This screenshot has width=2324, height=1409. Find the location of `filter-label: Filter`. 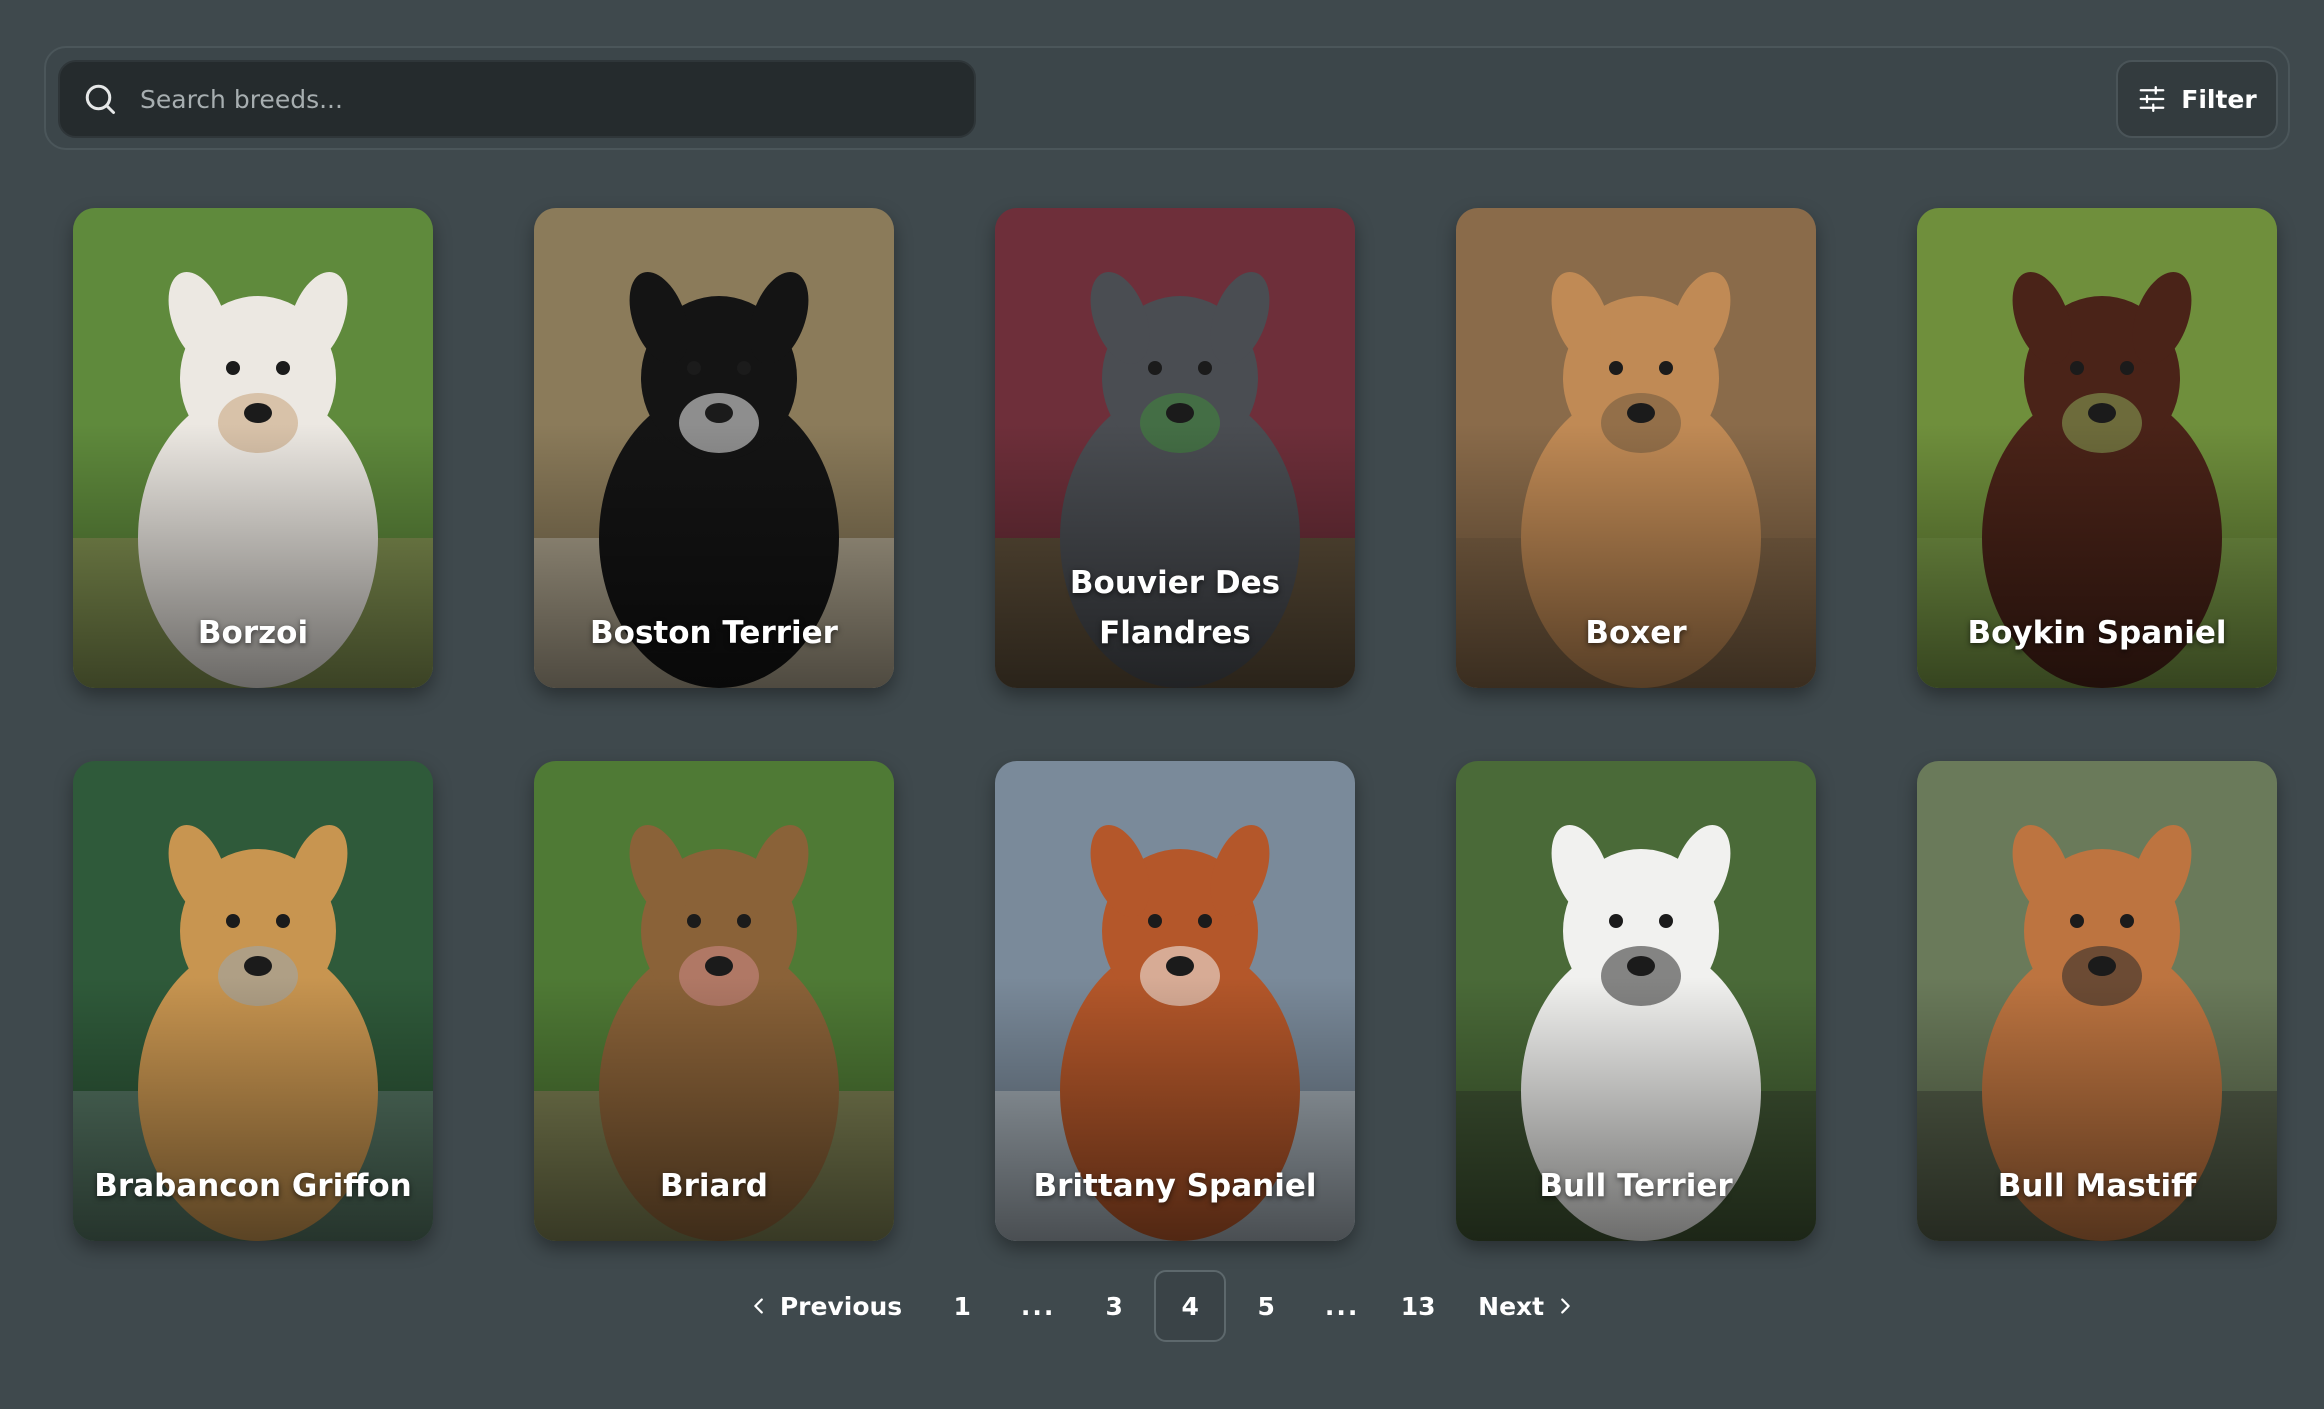

filter-label: Filter is located at coordinates (2219, 99).